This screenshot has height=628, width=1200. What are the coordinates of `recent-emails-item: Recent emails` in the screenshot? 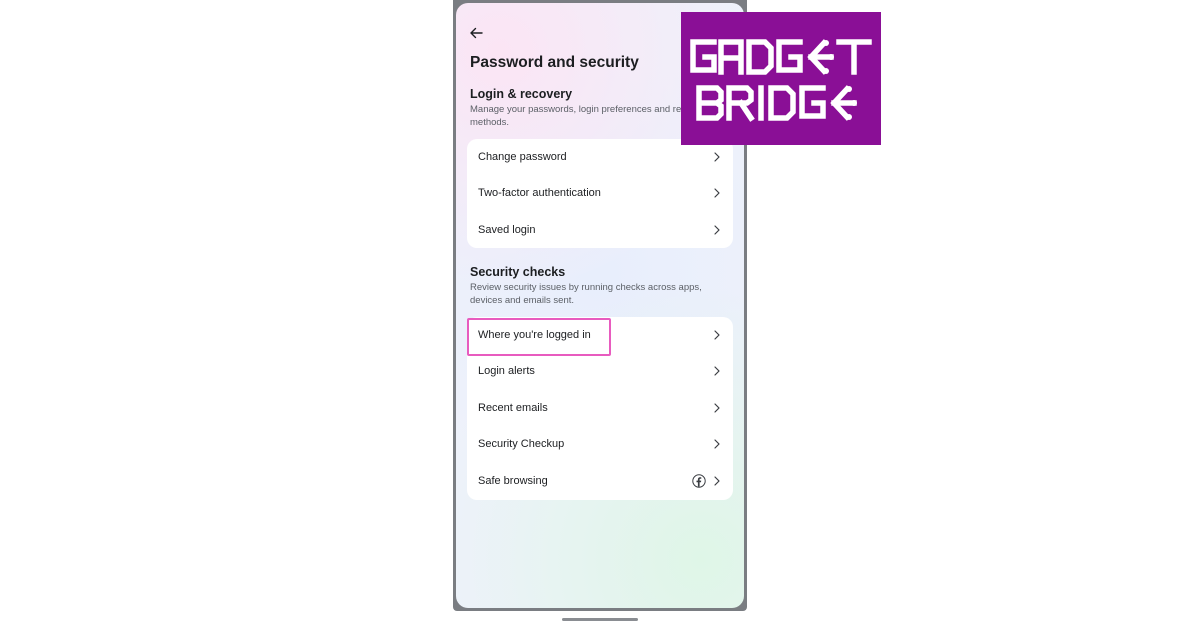 It's located at (600, 408).